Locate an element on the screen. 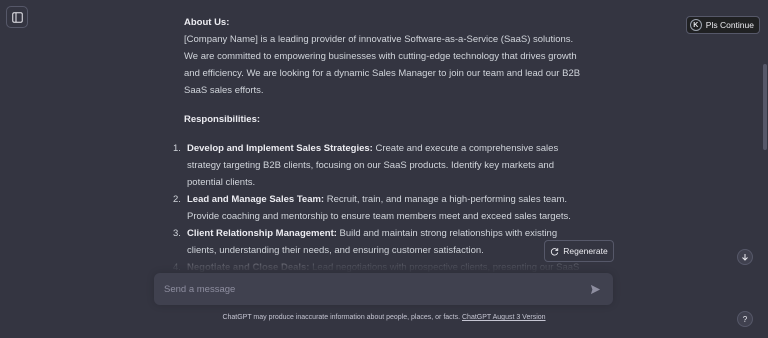  extension-badge: K is located at coordinates (695, 25).